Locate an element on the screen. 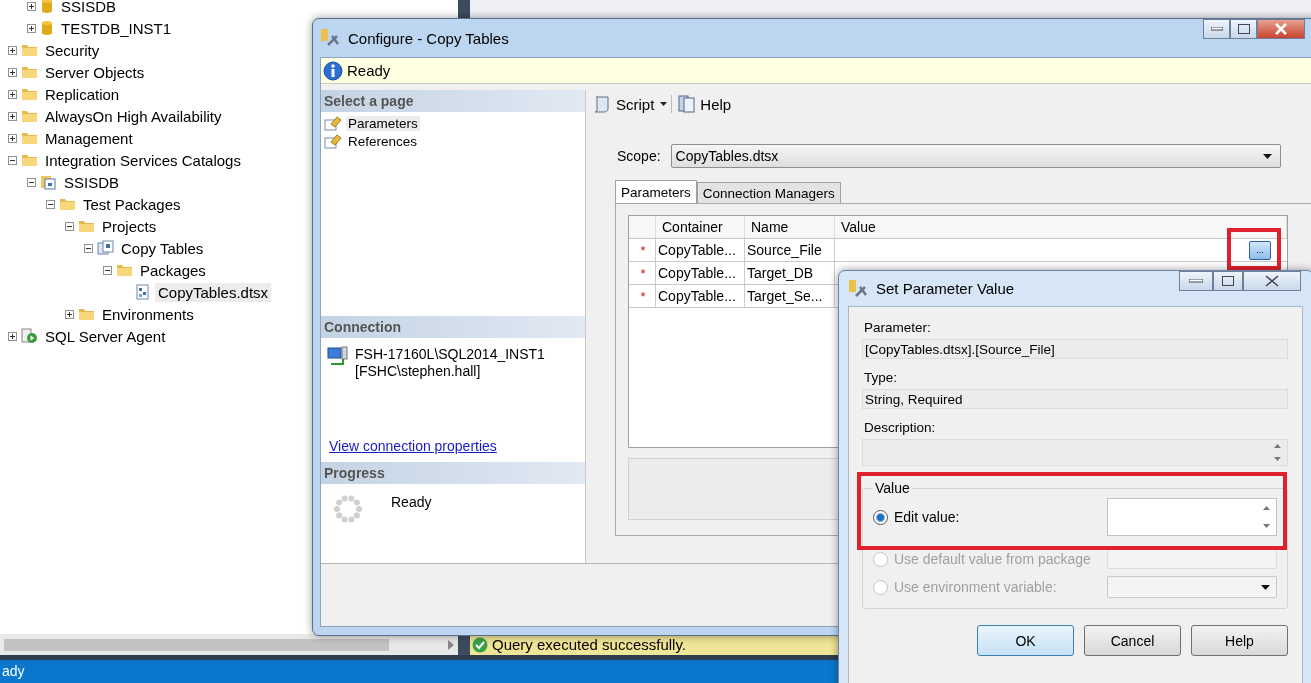  column-header: Name is located at coordinates (790, 227).